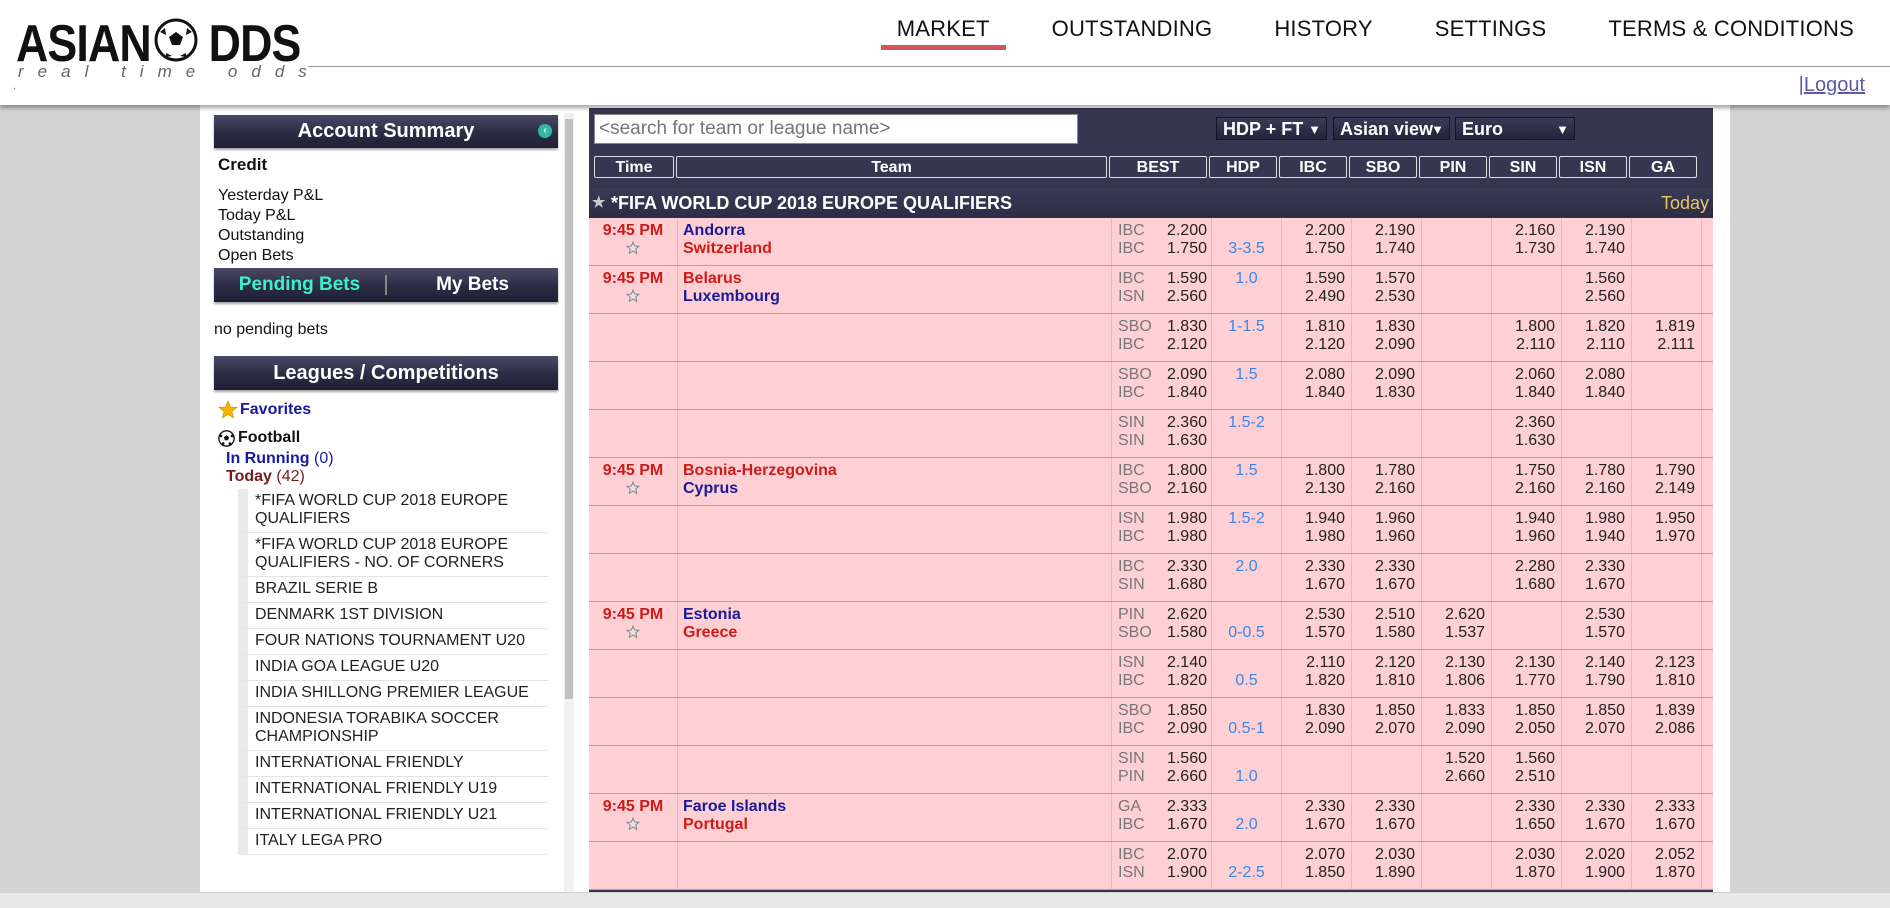 Image resolution: width=1890 pixels, height=908 pixels. What do you see at coordinates (1663, 855) in the screenshot?
I see `odds-value: 2.052` at bounding box center [1663, 855].